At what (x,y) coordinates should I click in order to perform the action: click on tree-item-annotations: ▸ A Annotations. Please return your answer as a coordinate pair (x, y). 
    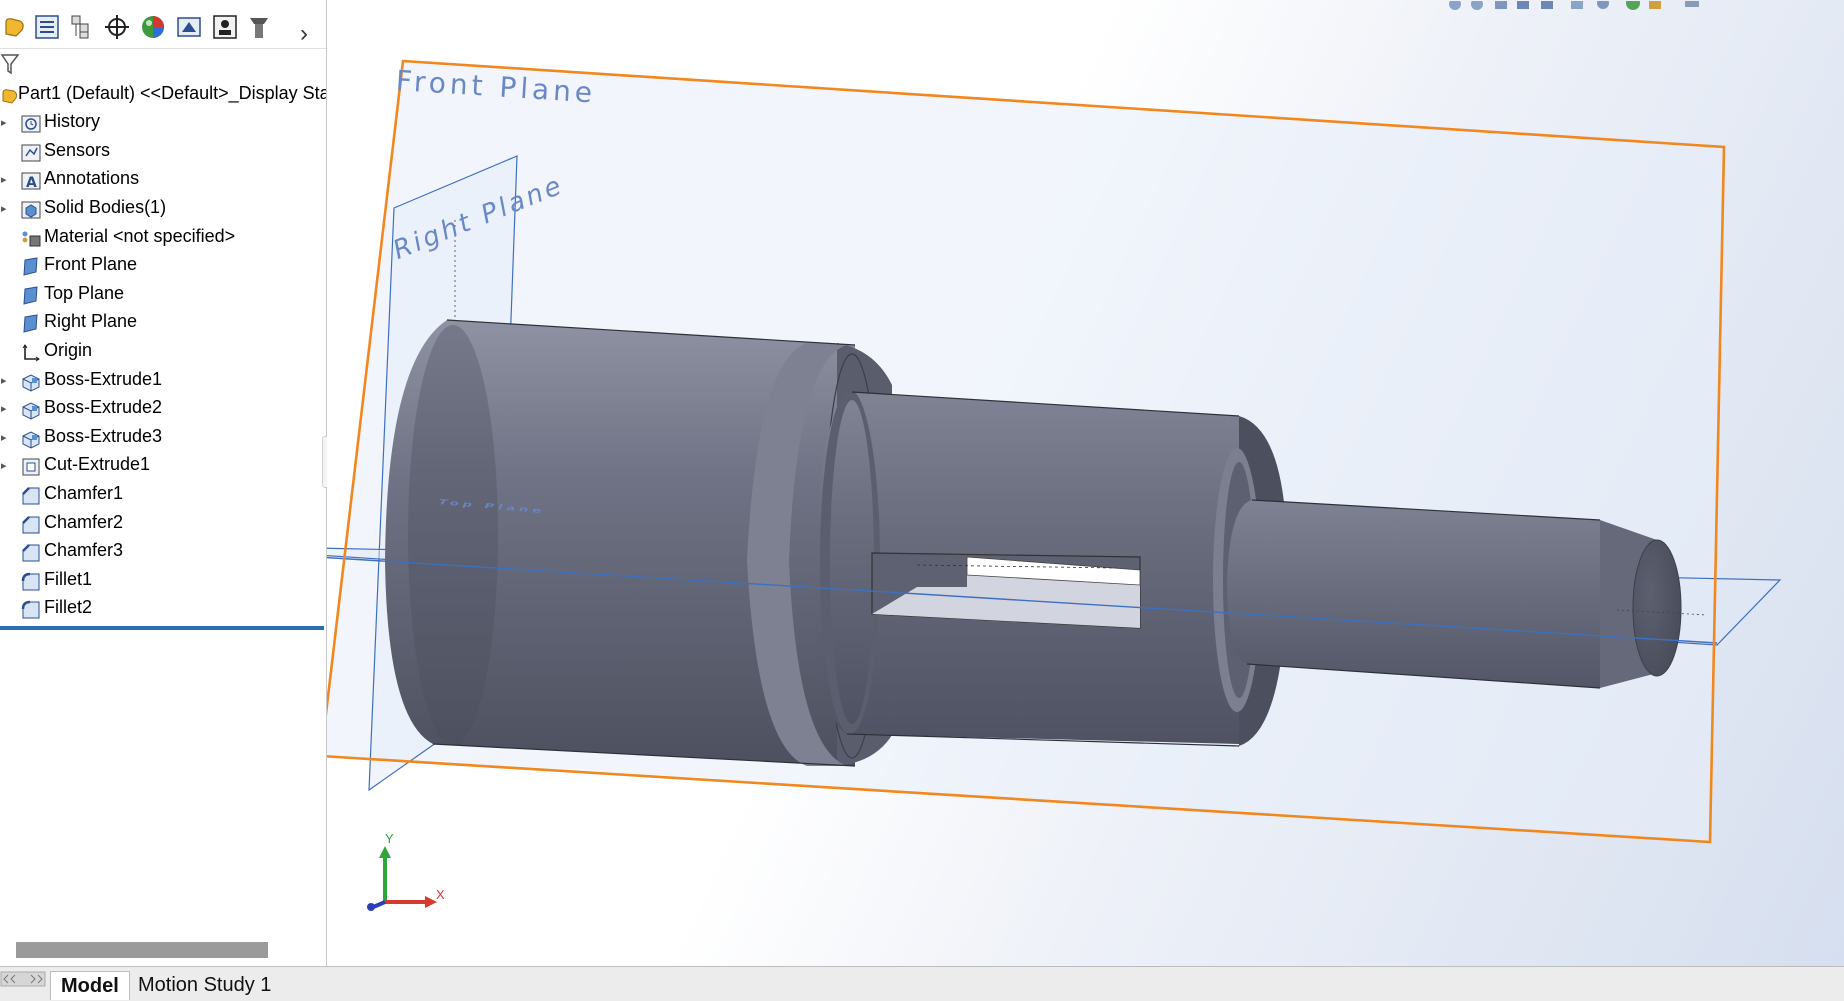
    Looking at the image, I should click on (163, 181).